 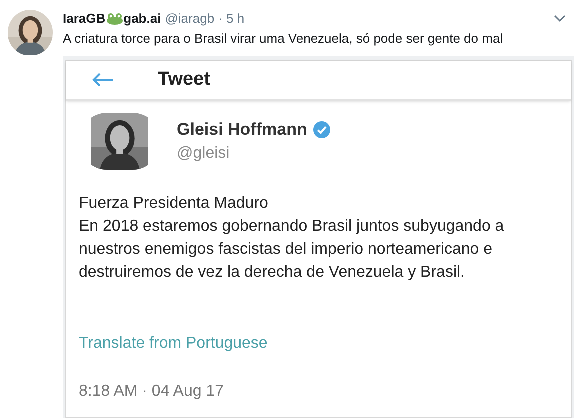 What do you see at coordinates (143, 19) in the screenshot?
I see `display-name: gab.ai` at bounding box center [143, 19].